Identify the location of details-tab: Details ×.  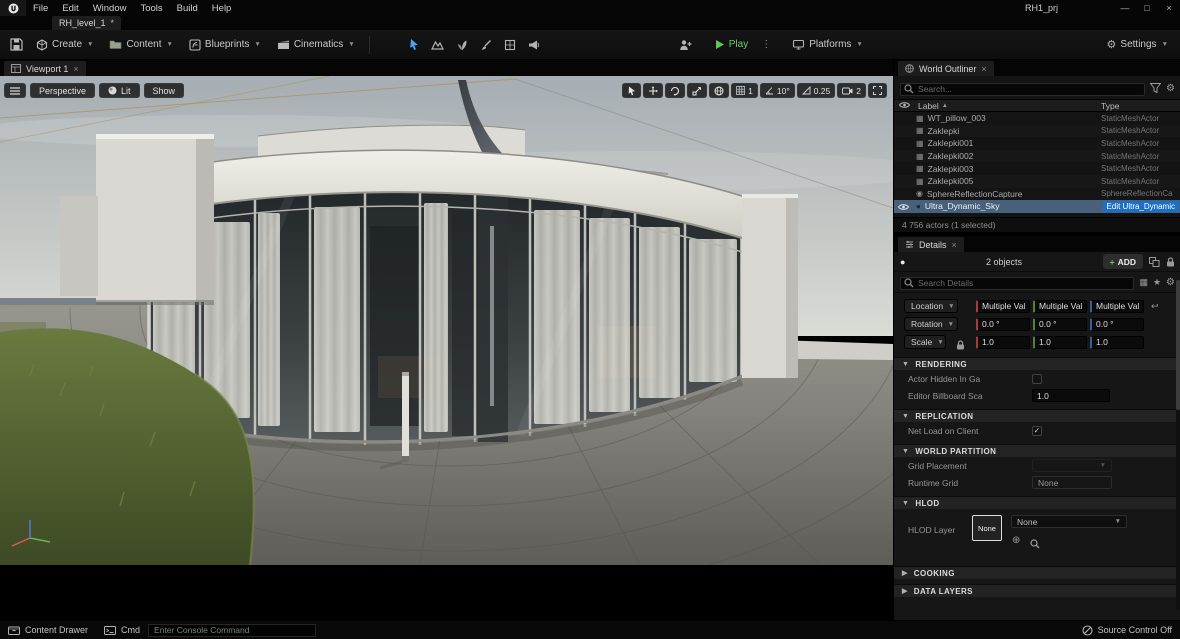
(931, 244).